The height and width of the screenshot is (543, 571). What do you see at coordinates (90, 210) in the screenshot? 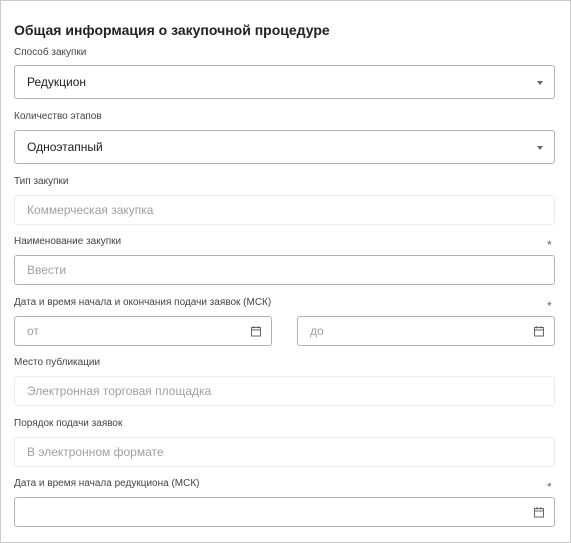
I see `type-placeholder: Коммерческая закупка` at bounding box center [90, 210].